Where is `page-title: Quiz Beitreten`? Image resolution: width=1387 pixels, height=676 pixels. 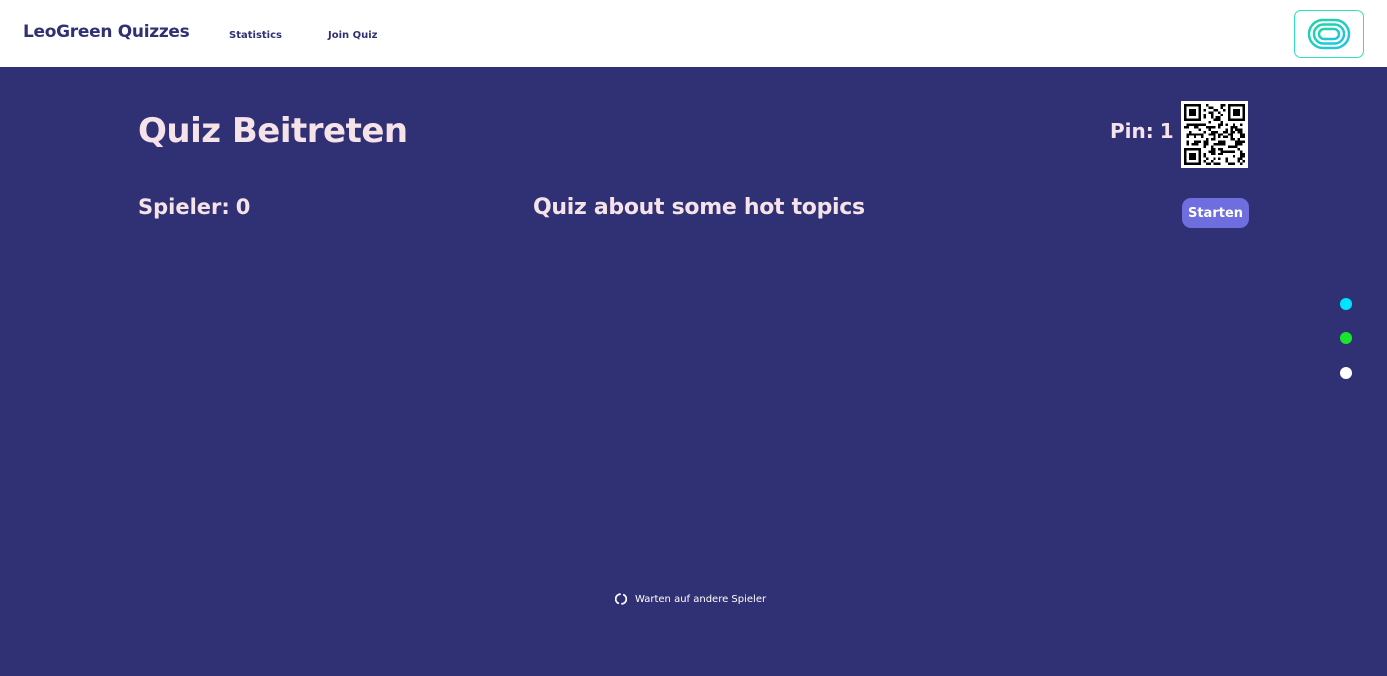
page-title: Quiz Beitreten is located at coordinates (273, 131).